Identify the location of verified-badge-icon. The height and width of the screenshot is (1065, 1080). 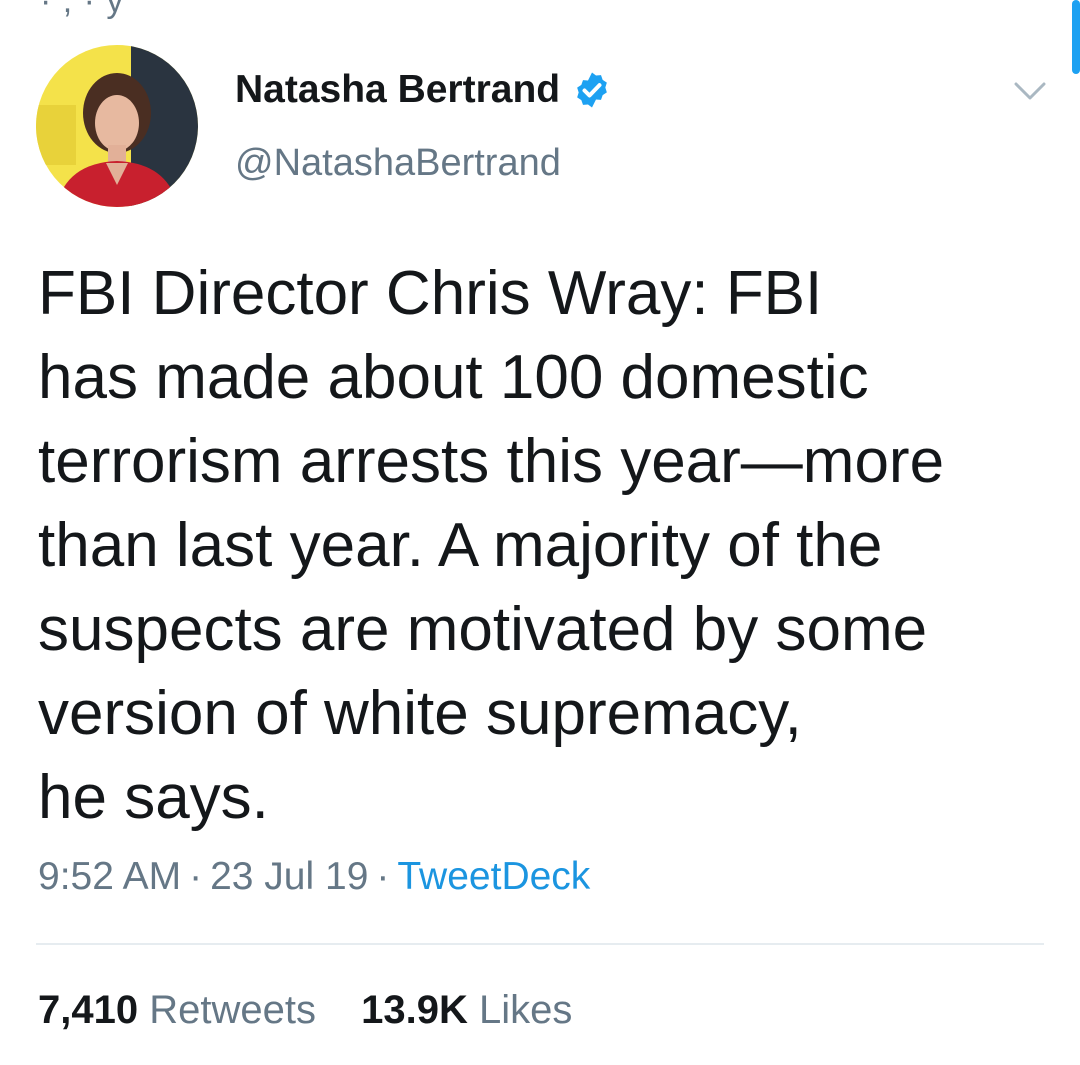
(592, 90).